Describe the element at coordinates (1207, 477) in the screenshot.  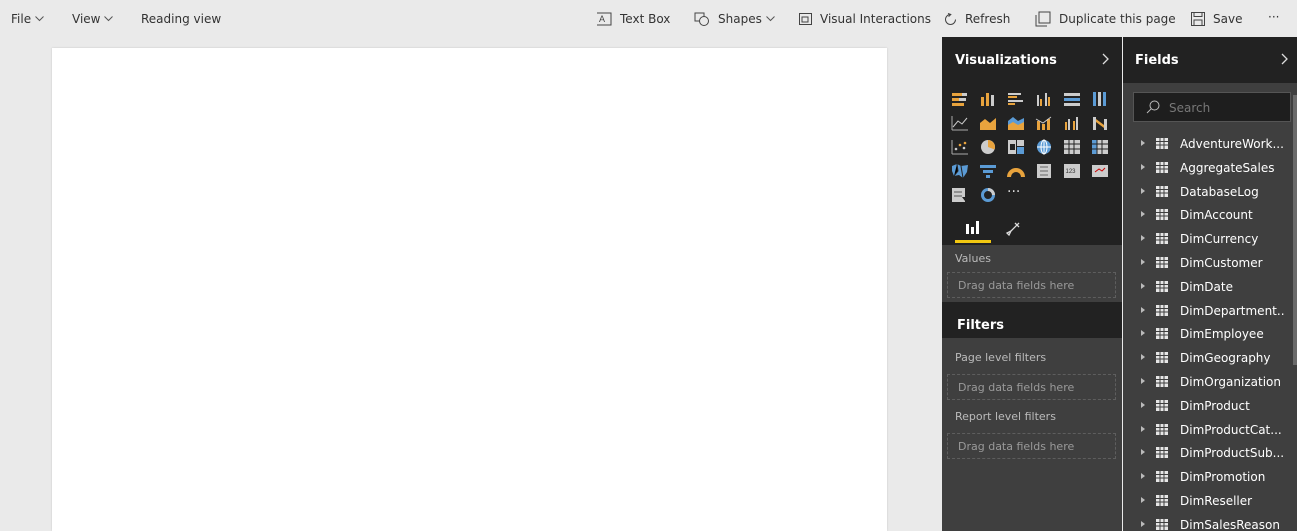
I see `field-table-item: DimPromotion` at that location.